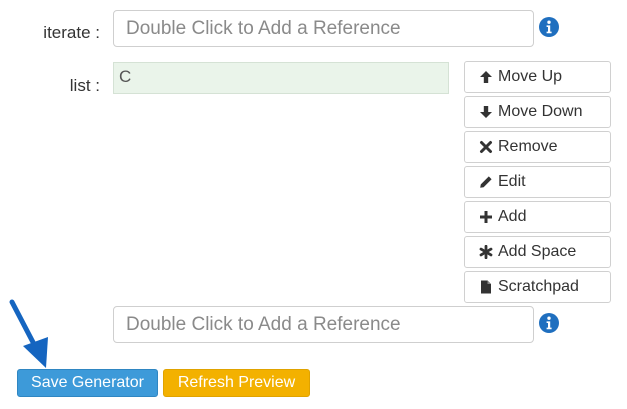 This screenshot has width=627, height=409. Describe the element at coordinates (486, 112) in the screenshot. I see `arrow-down-icon` at that location.